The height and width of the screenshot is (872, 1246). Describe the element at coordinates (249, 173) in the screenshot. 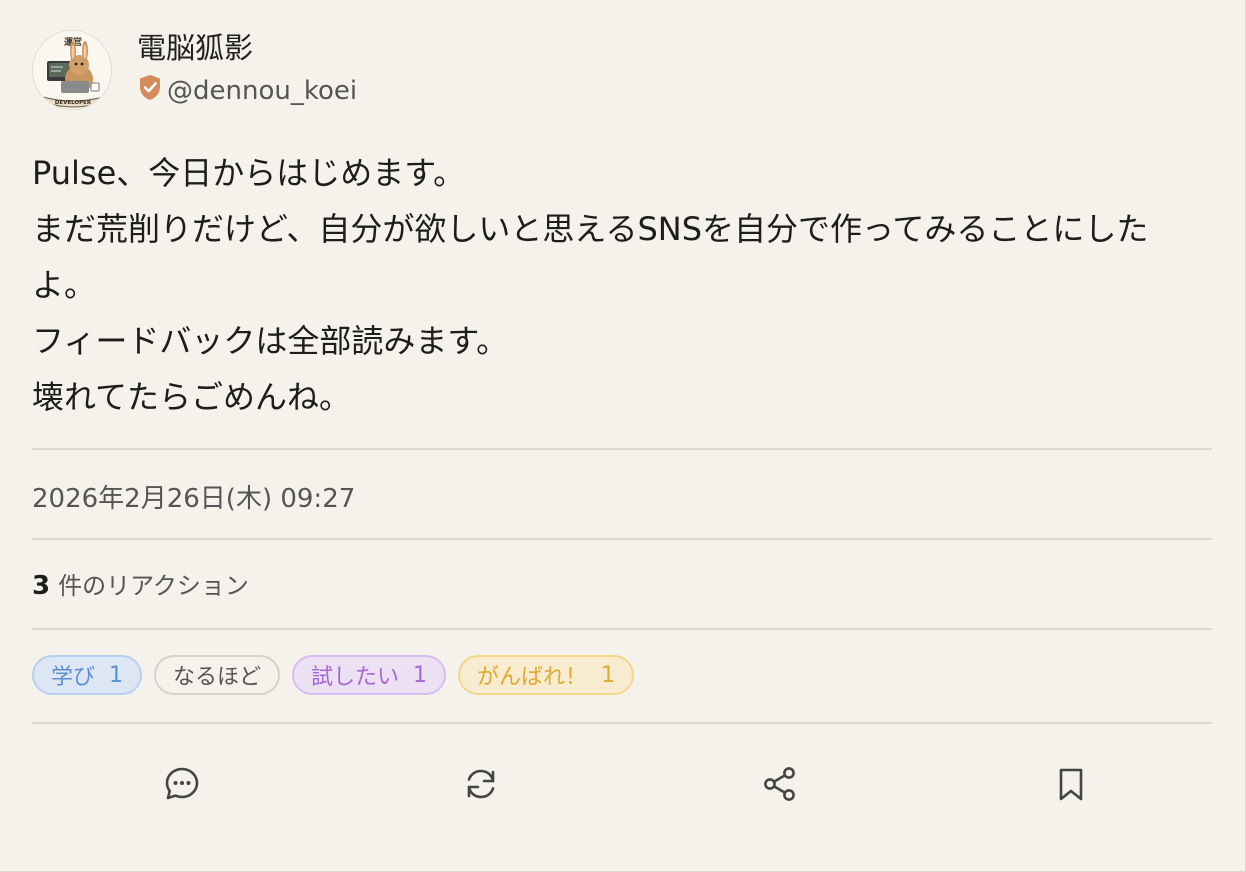

I see `post-line: Pulse、今日からはじめます。` at that location.